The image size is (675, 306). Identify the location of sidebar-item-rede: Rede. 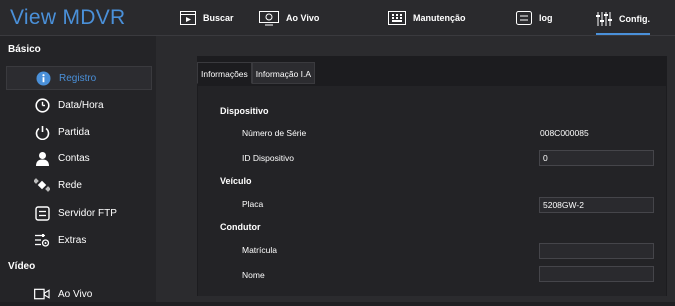
(79, 185).